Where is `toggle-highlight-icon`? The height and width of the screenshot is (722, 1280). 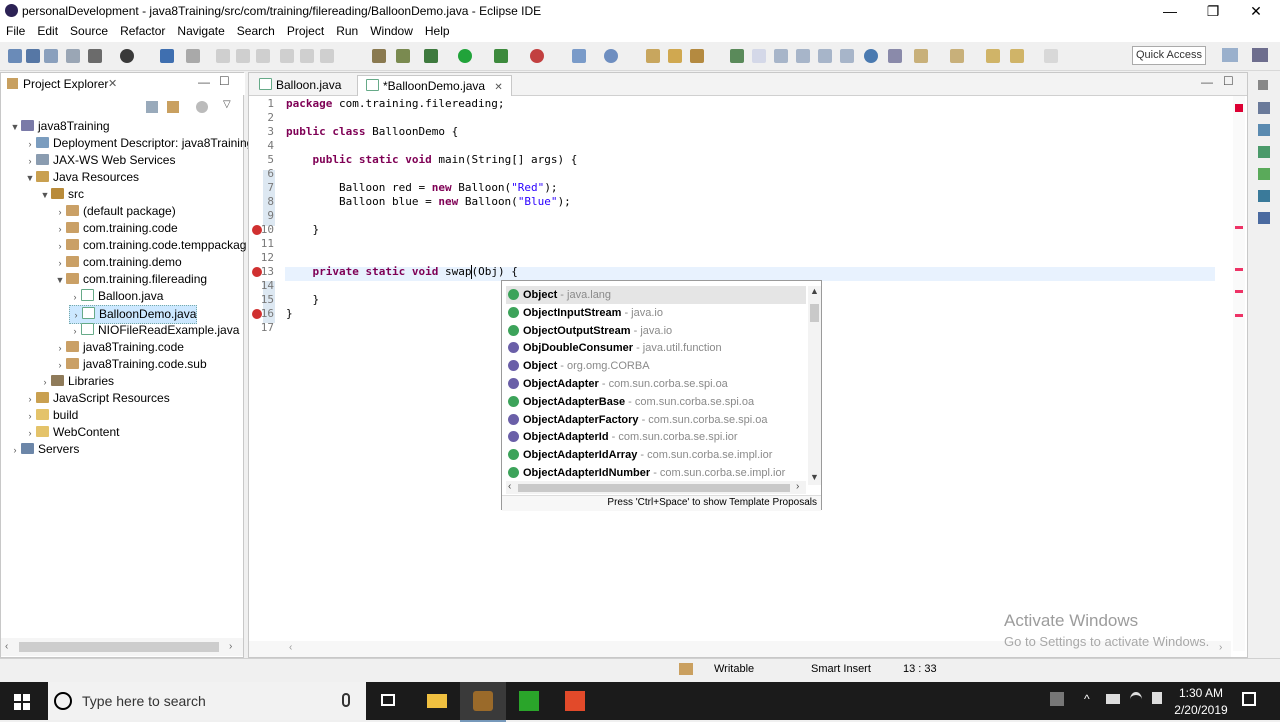
toggle-highlight-icon is located at coordinates (759, 56).